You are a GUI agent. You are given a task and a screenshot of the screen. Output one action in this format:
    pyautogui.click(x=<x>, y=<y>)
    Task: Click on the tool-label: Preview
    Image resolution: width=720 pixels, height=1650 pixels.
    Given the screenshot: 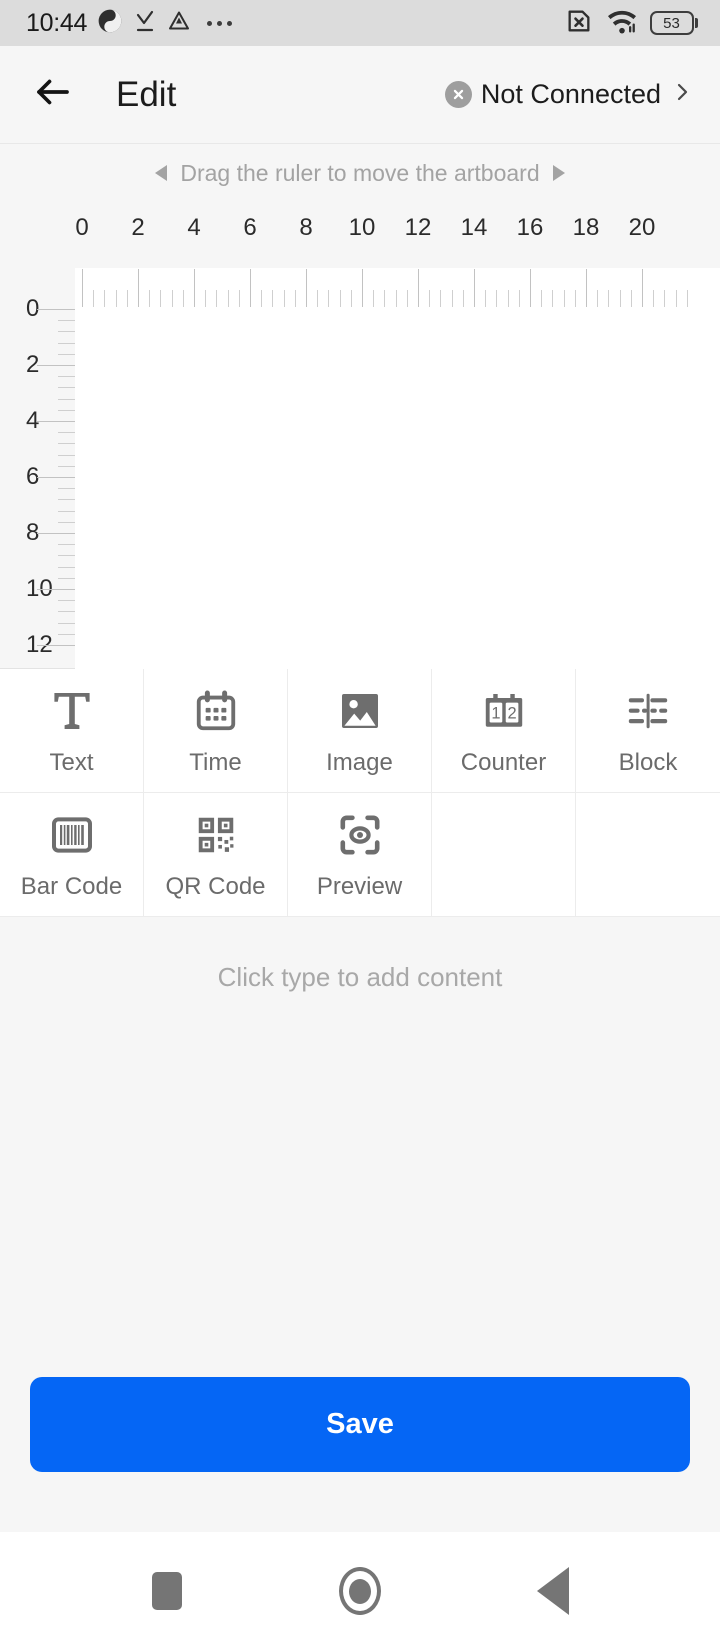 What is the action you would take?
    pyautogui.click(x=359, y=886)
    